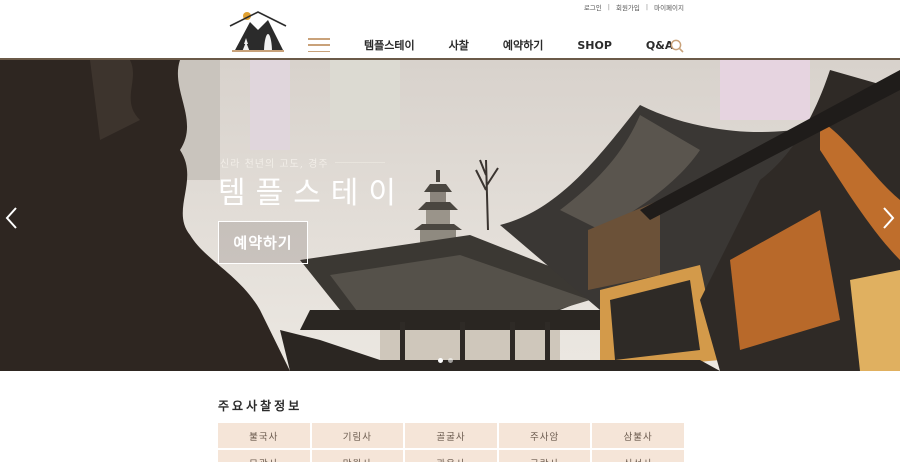 The width and height of the screenshot is (900, 462). Describe the element at coordinates (677, 45) in the screenshot. I see `search-icon` at that location.